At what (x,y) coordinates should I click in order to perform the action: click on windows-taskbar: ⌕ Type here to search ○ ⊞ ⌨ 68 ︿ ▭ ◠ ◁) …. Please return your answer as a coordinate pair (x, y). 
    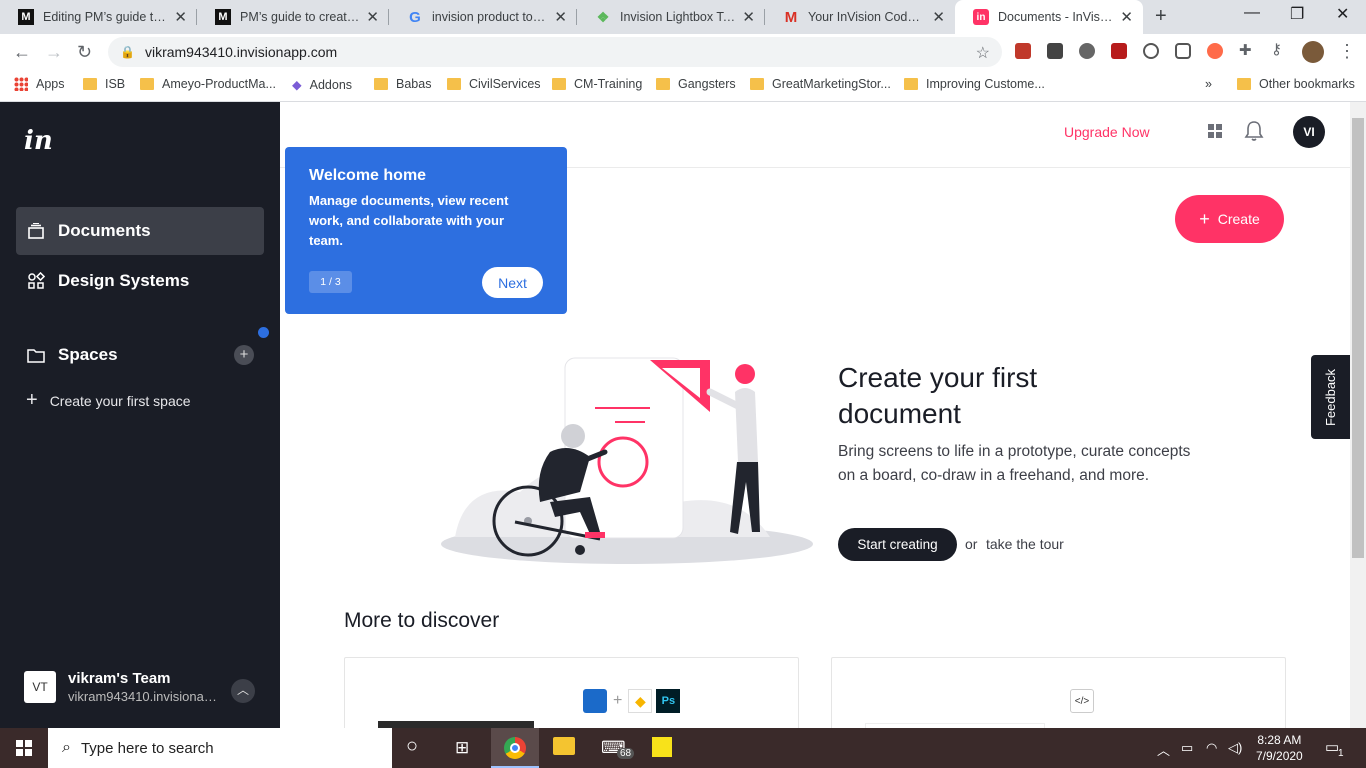
    Looking at the image, I should click on (683, 748).